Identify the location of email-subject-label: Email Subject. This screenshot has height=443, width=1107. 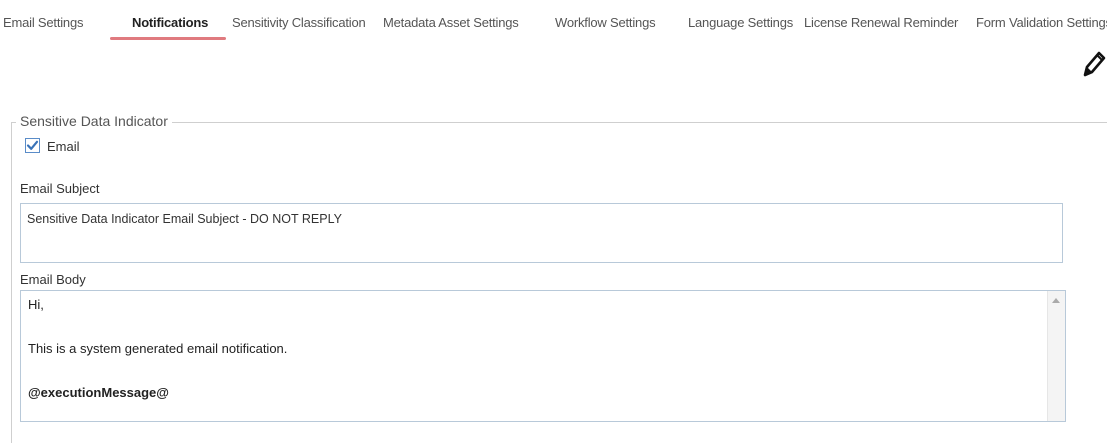
(60, 188).